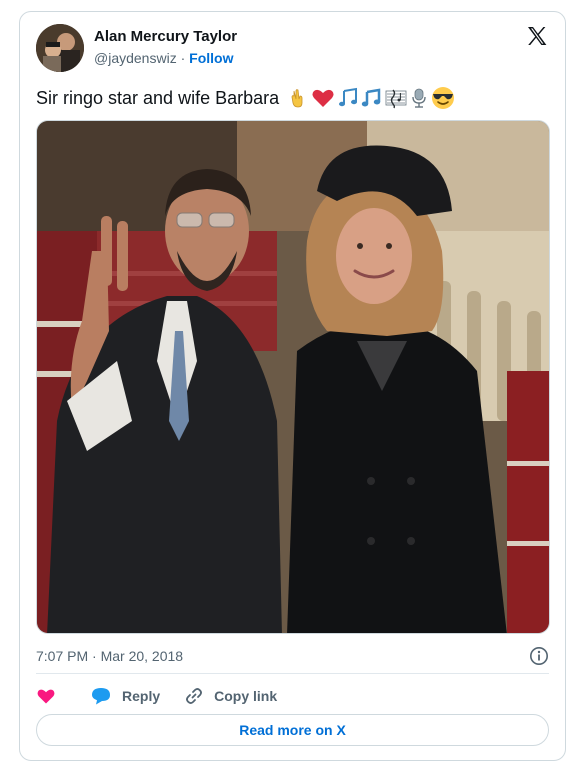 This screenshot has height=765, width=583. Describe the element at coordinates (135, 58) in the screenshot. I see `author-handle: @jaydenswiz` at that location.